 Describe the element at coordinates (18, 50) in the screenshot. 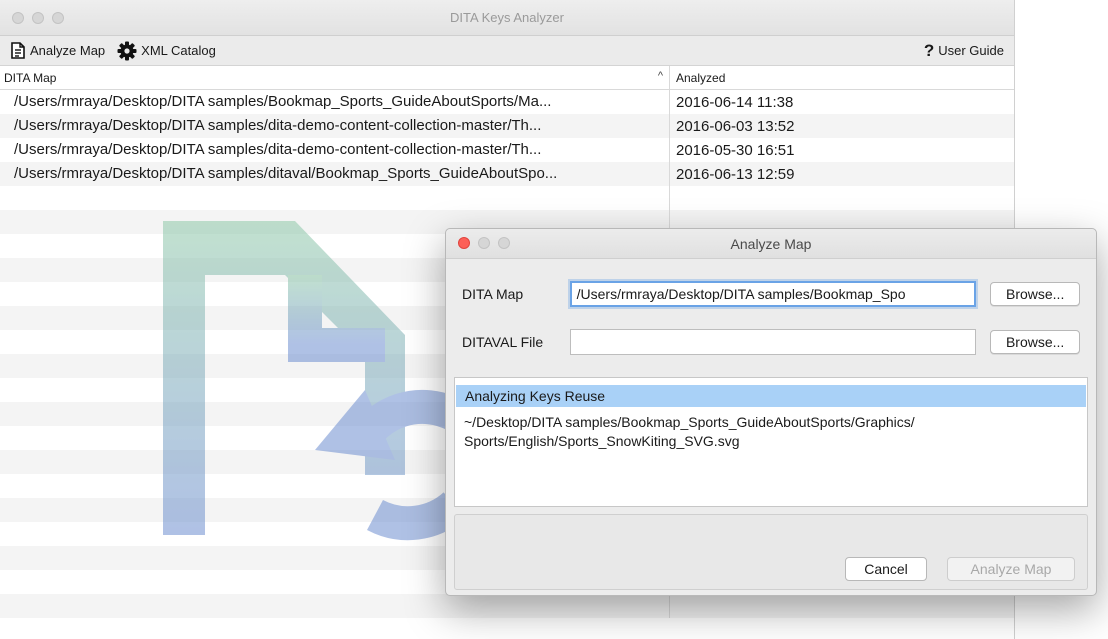

I see `document-icon` at that location.